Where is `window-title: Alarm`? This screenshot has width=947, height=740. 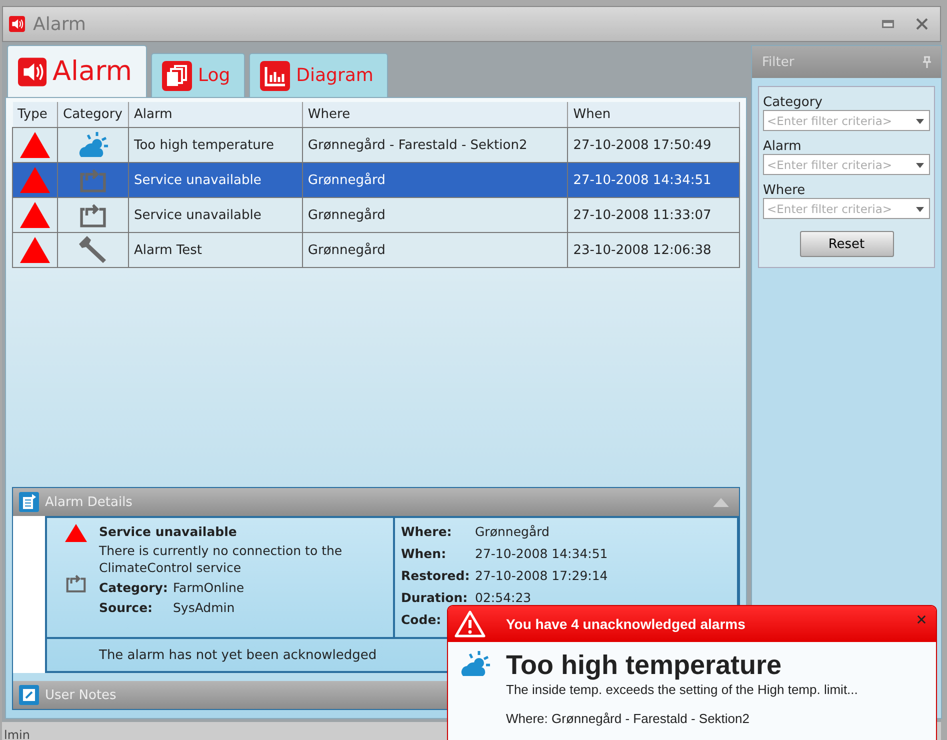 window-title: Alarm is located at coordinates (59, 24).